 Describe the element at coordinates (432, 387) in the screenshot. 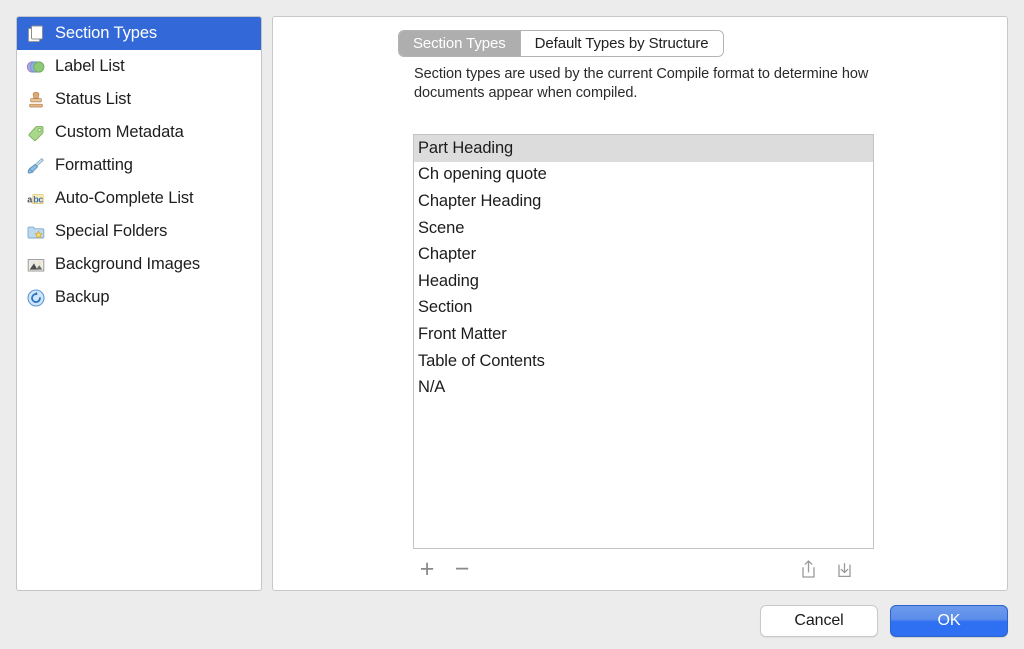

I see `list-item-label: N/A` at that location.